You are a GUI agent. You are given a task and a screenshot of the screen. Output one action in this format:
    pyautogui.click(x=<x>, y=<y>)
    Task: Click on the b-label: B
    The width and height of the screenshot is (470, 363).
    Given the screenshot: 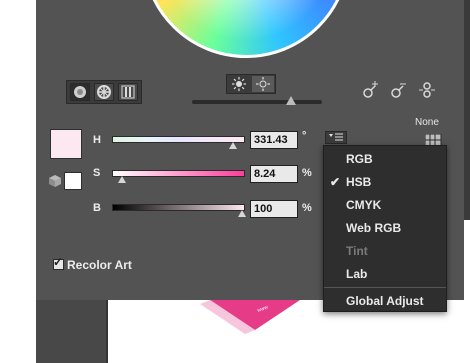 What is the action you would take?
    pyautogui.click(x=97, y=208)
    